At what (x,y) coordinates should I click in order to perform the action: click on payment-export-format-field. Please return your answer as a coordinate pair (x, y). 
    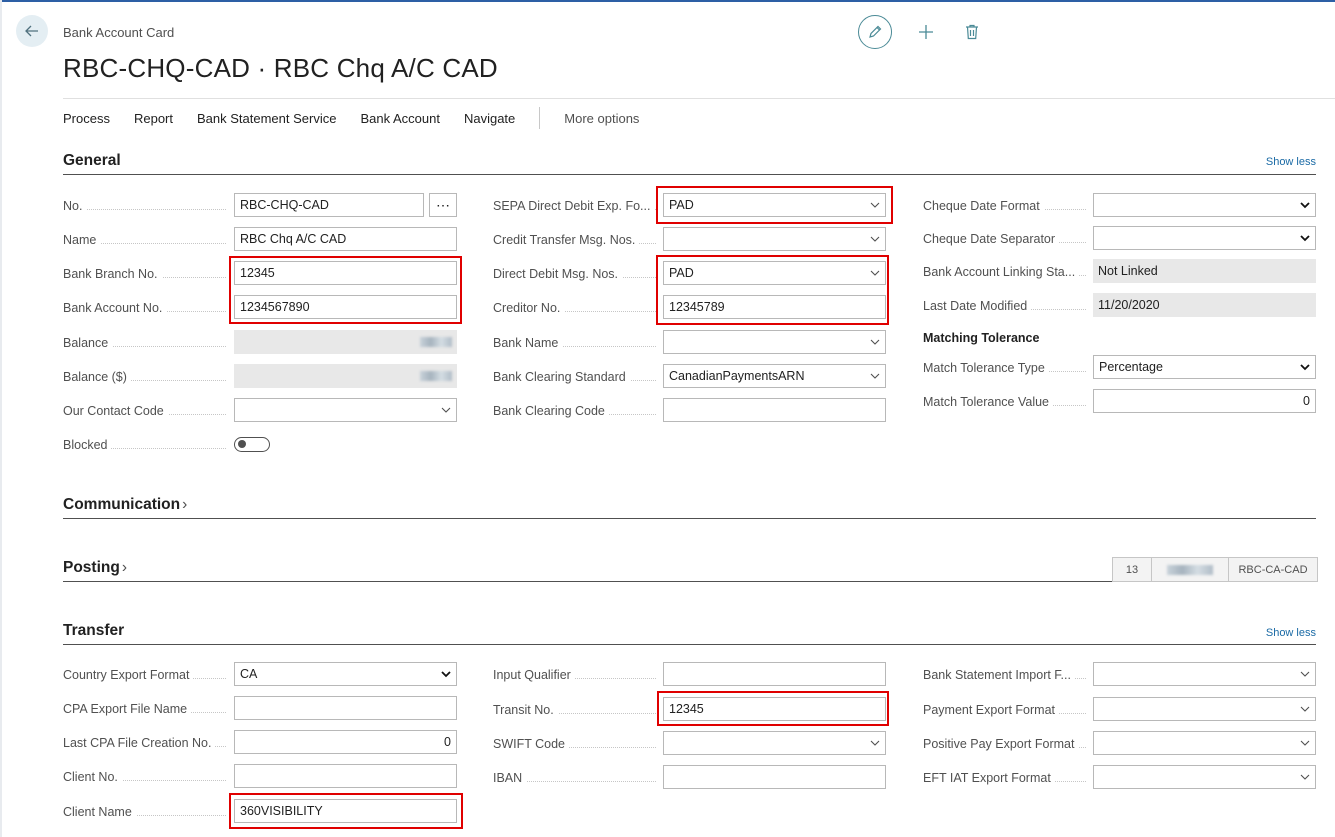
    Looking at the image, I should click on (1204, 709).